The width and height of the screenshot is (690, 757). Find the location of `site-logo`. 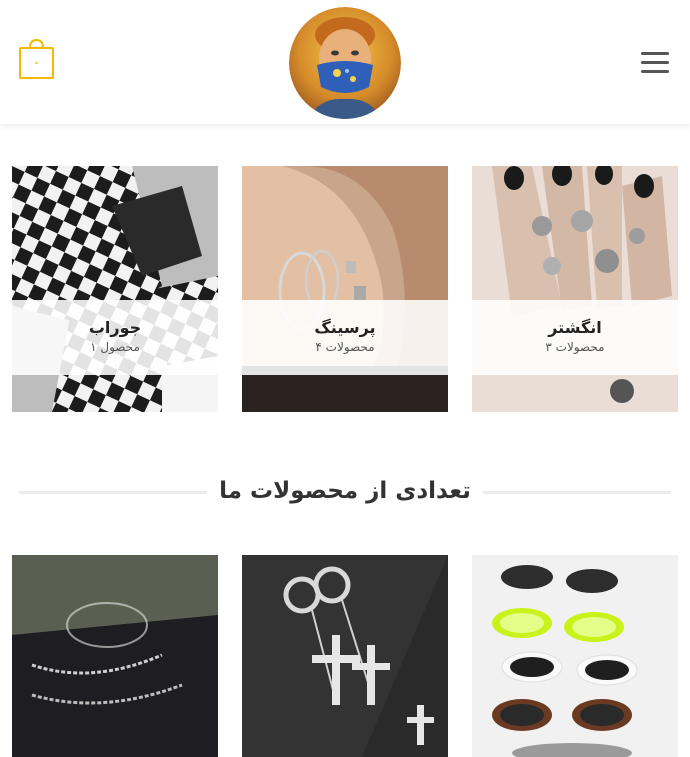

site-logo is located at coordinates (345, 63).